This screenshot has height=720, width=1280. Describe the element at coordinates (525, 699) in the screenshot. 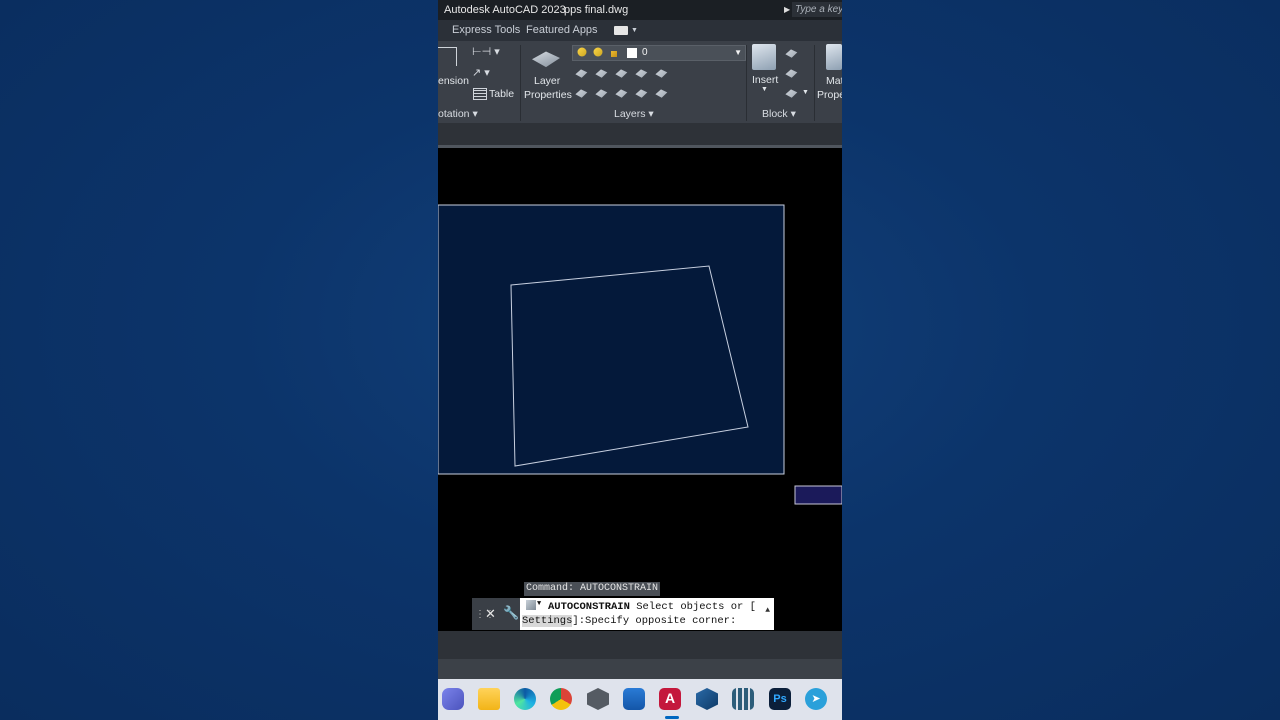

I see `edge-icon` at that location.